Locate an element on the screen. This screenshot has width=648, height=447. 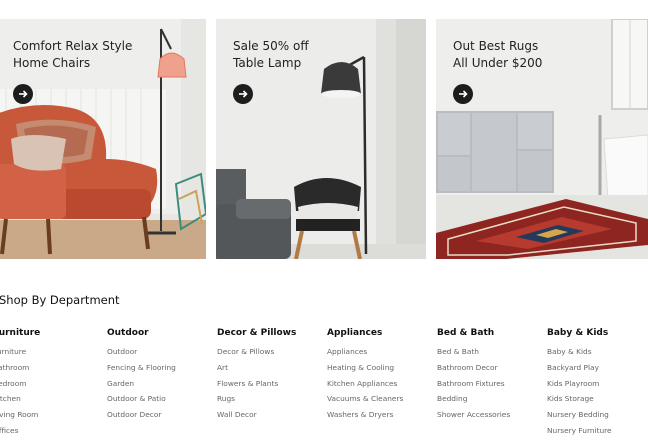
department-link: Appliances is located at coordinates (381, 355).